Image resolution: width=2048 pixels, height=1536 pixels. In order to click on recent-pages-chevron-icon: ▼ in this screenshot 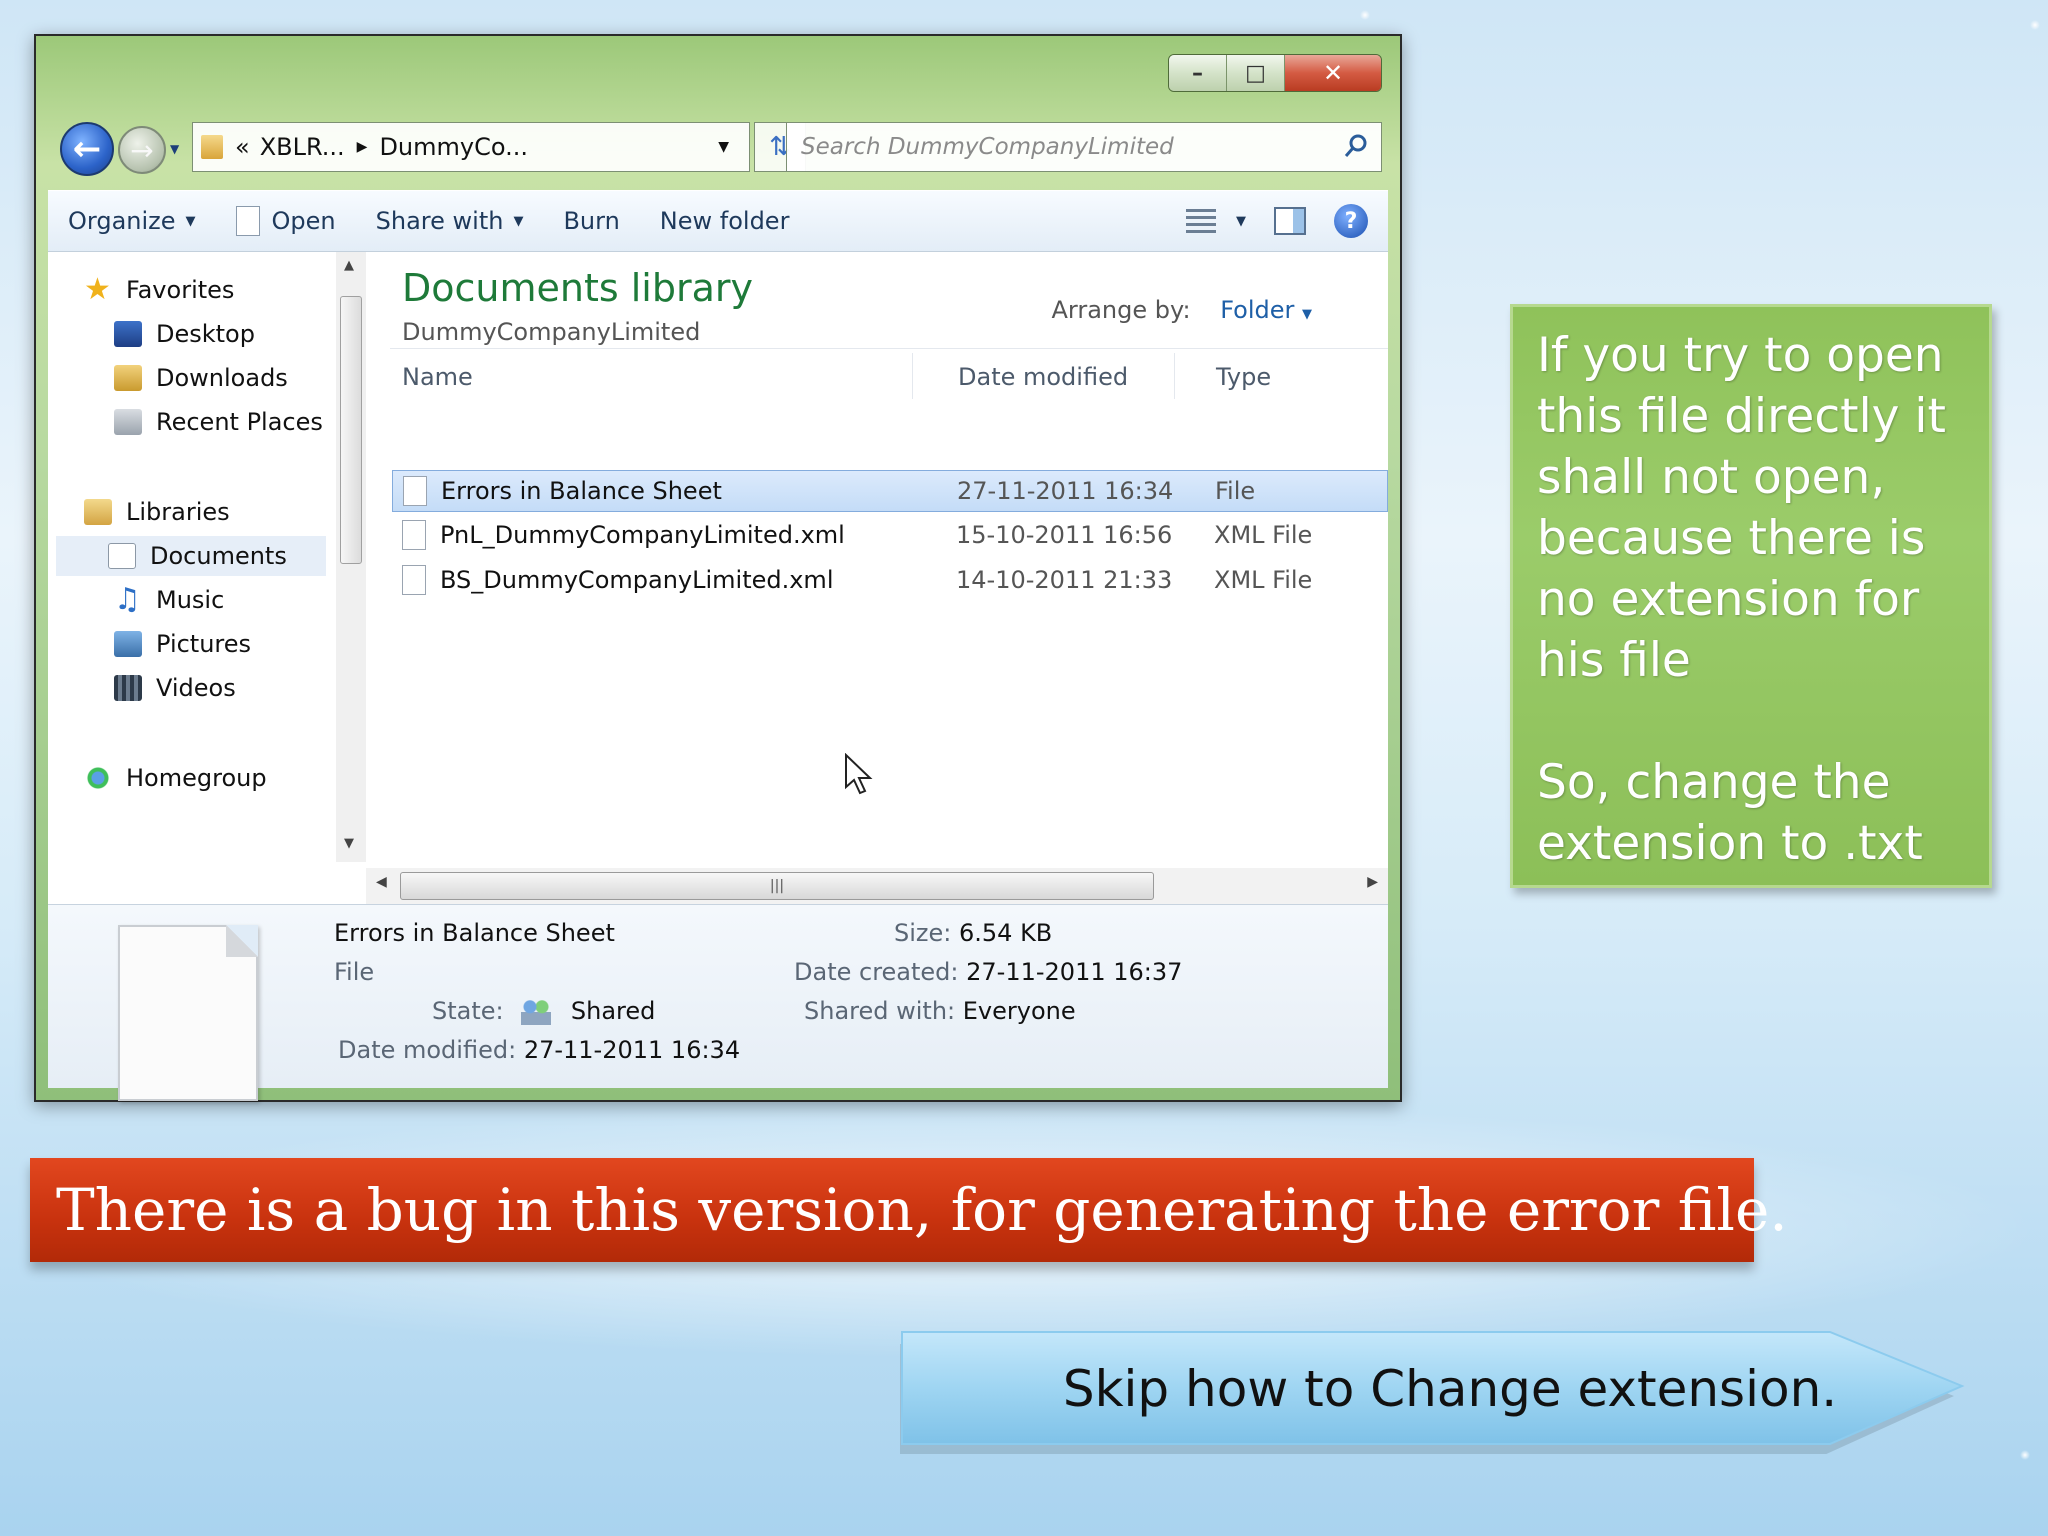, I will do `click(174, 149)`.